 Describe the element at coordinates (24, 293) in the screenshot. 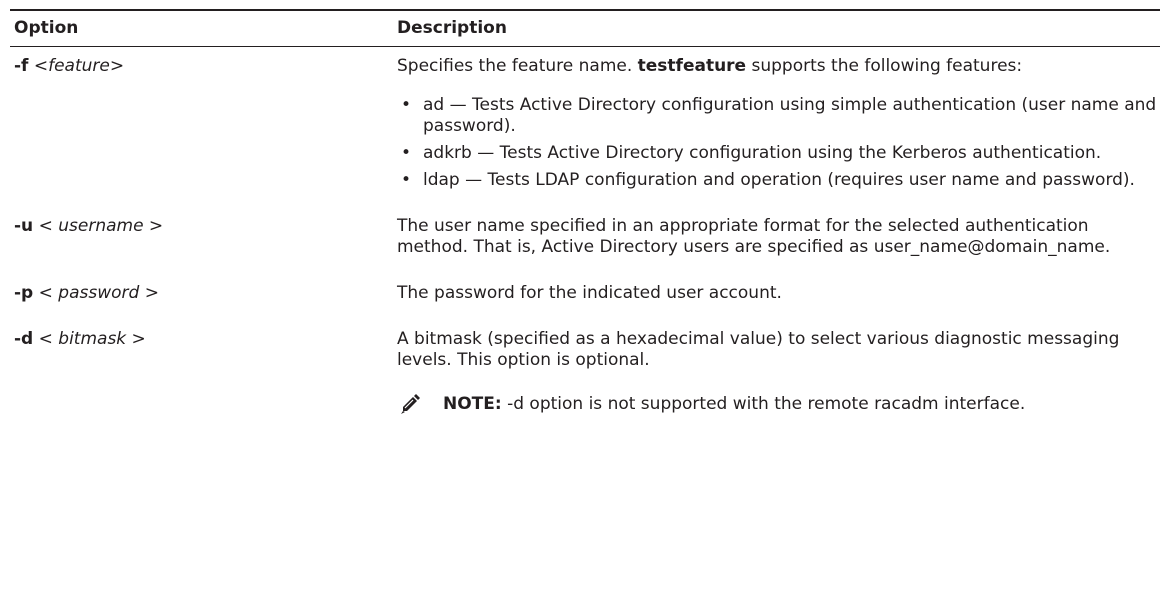

I see `option-flag: -p` at that location.